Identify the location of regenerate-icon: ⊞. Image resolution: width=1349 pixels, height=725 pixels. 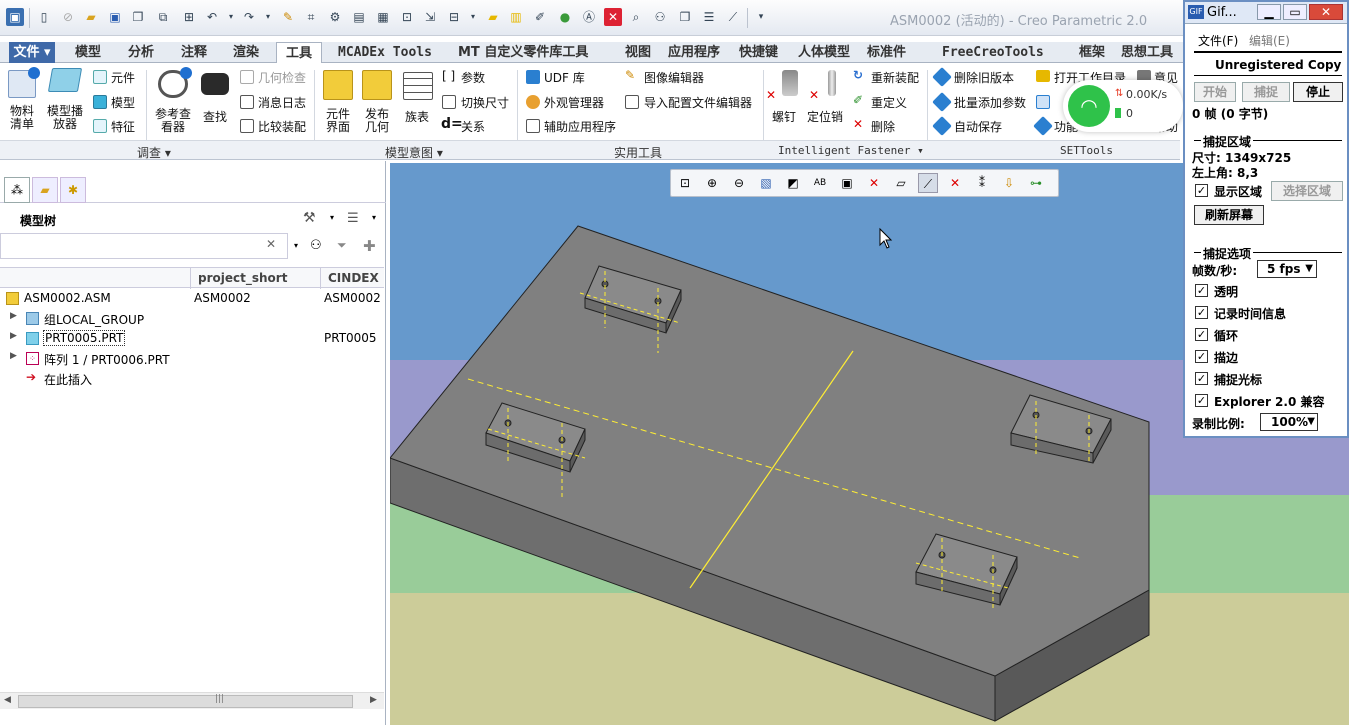
(189, 17).